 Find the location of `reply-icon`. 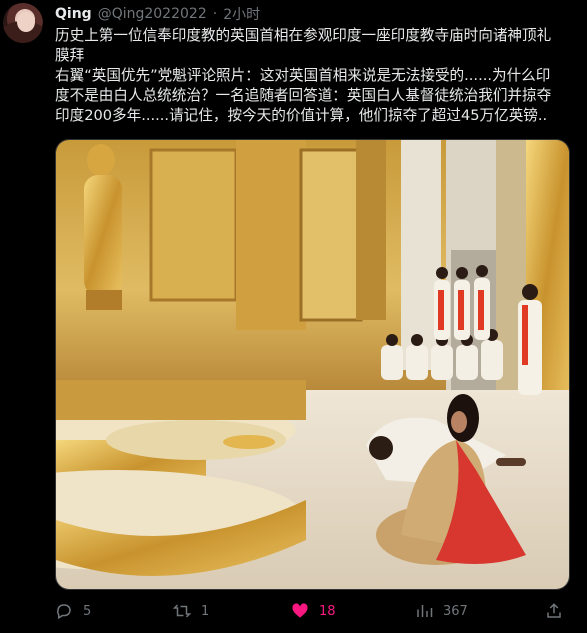

reply-icon is located at coordinates (64, 612).